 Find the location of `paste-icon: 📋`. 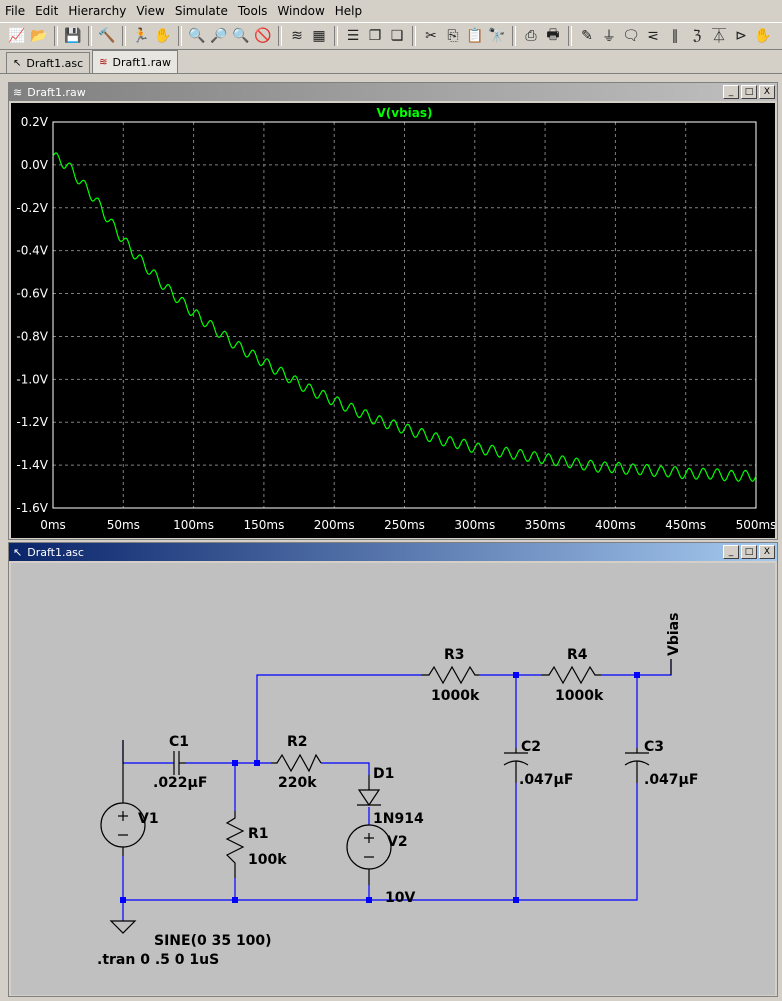

paste-icon: 📋 is located at coordinates (475, 36).